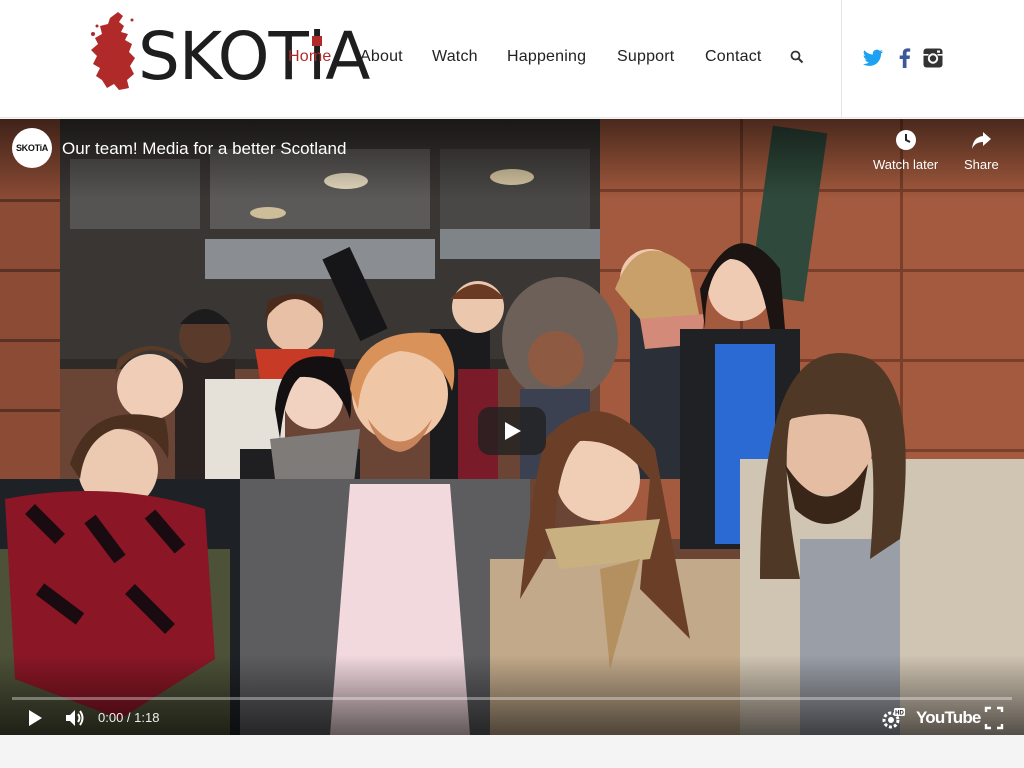 The width and height of the screenshot is (1024, 768). Describe the element at coordinates (254, 56) in the screenshot. I see `logo-wordmark: SKOTi A` at that location.